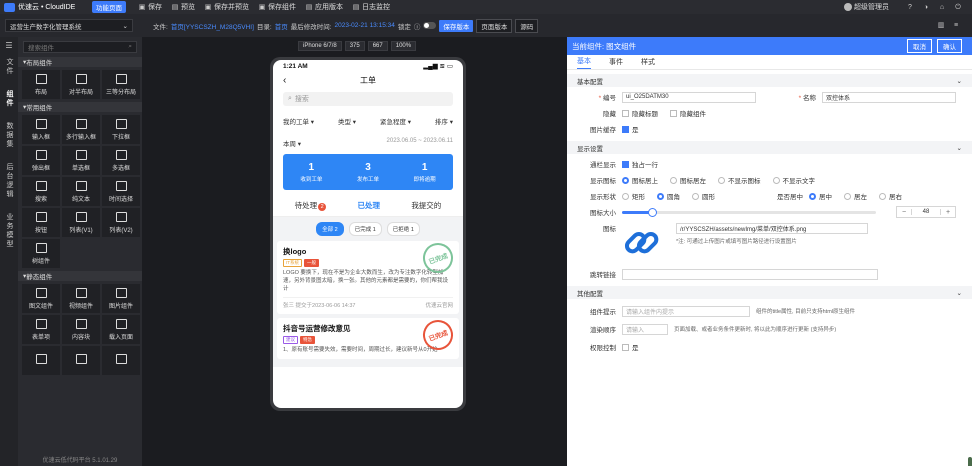  What do you see at coordinates (41, 298) in the screenshot?
I see `component-item: 图文组件` at bounding box center [41, 298].